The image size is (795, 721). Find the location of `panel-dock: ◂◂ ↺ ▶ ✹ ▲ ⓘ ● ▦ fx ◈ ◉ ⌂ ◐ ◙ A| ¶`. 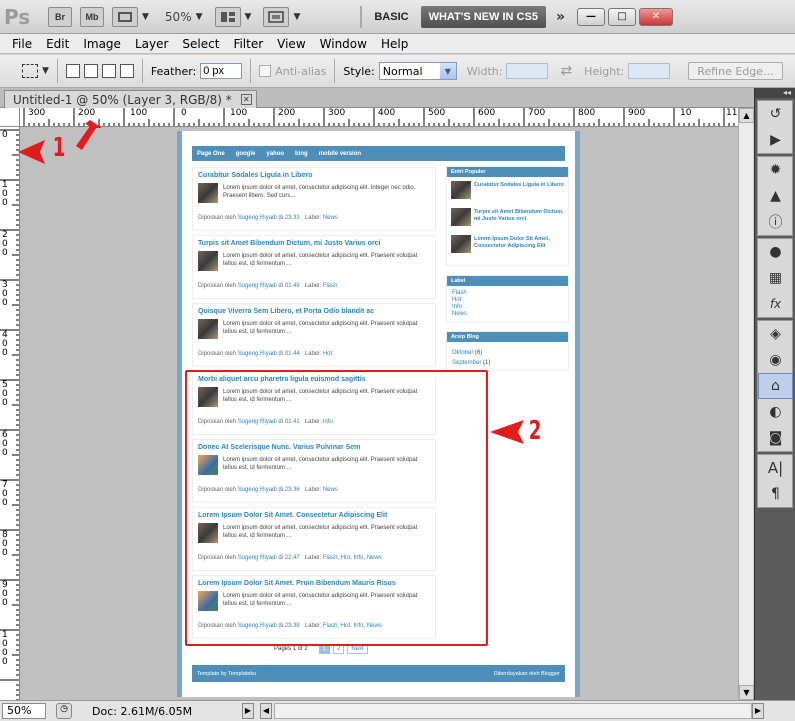

panel-dock: ◂◂ ↺ ▶ ✹ ▲ ⓘ ● ▦ fx ◈ ◉ ⌂ ◐ ◙ A| ¶ is located at coordinates (774, 394).